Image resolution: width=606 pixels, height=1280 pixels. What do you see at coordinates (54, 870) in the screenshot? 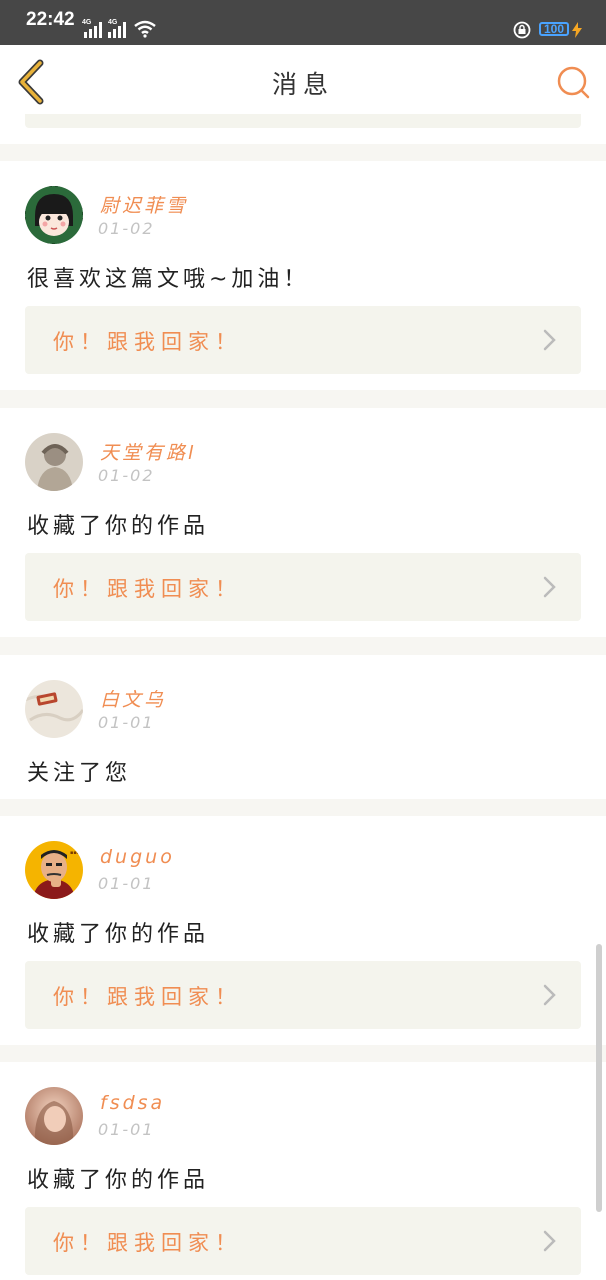
I see `avatar: ▪▪▪` at bounding box center [54, 870].